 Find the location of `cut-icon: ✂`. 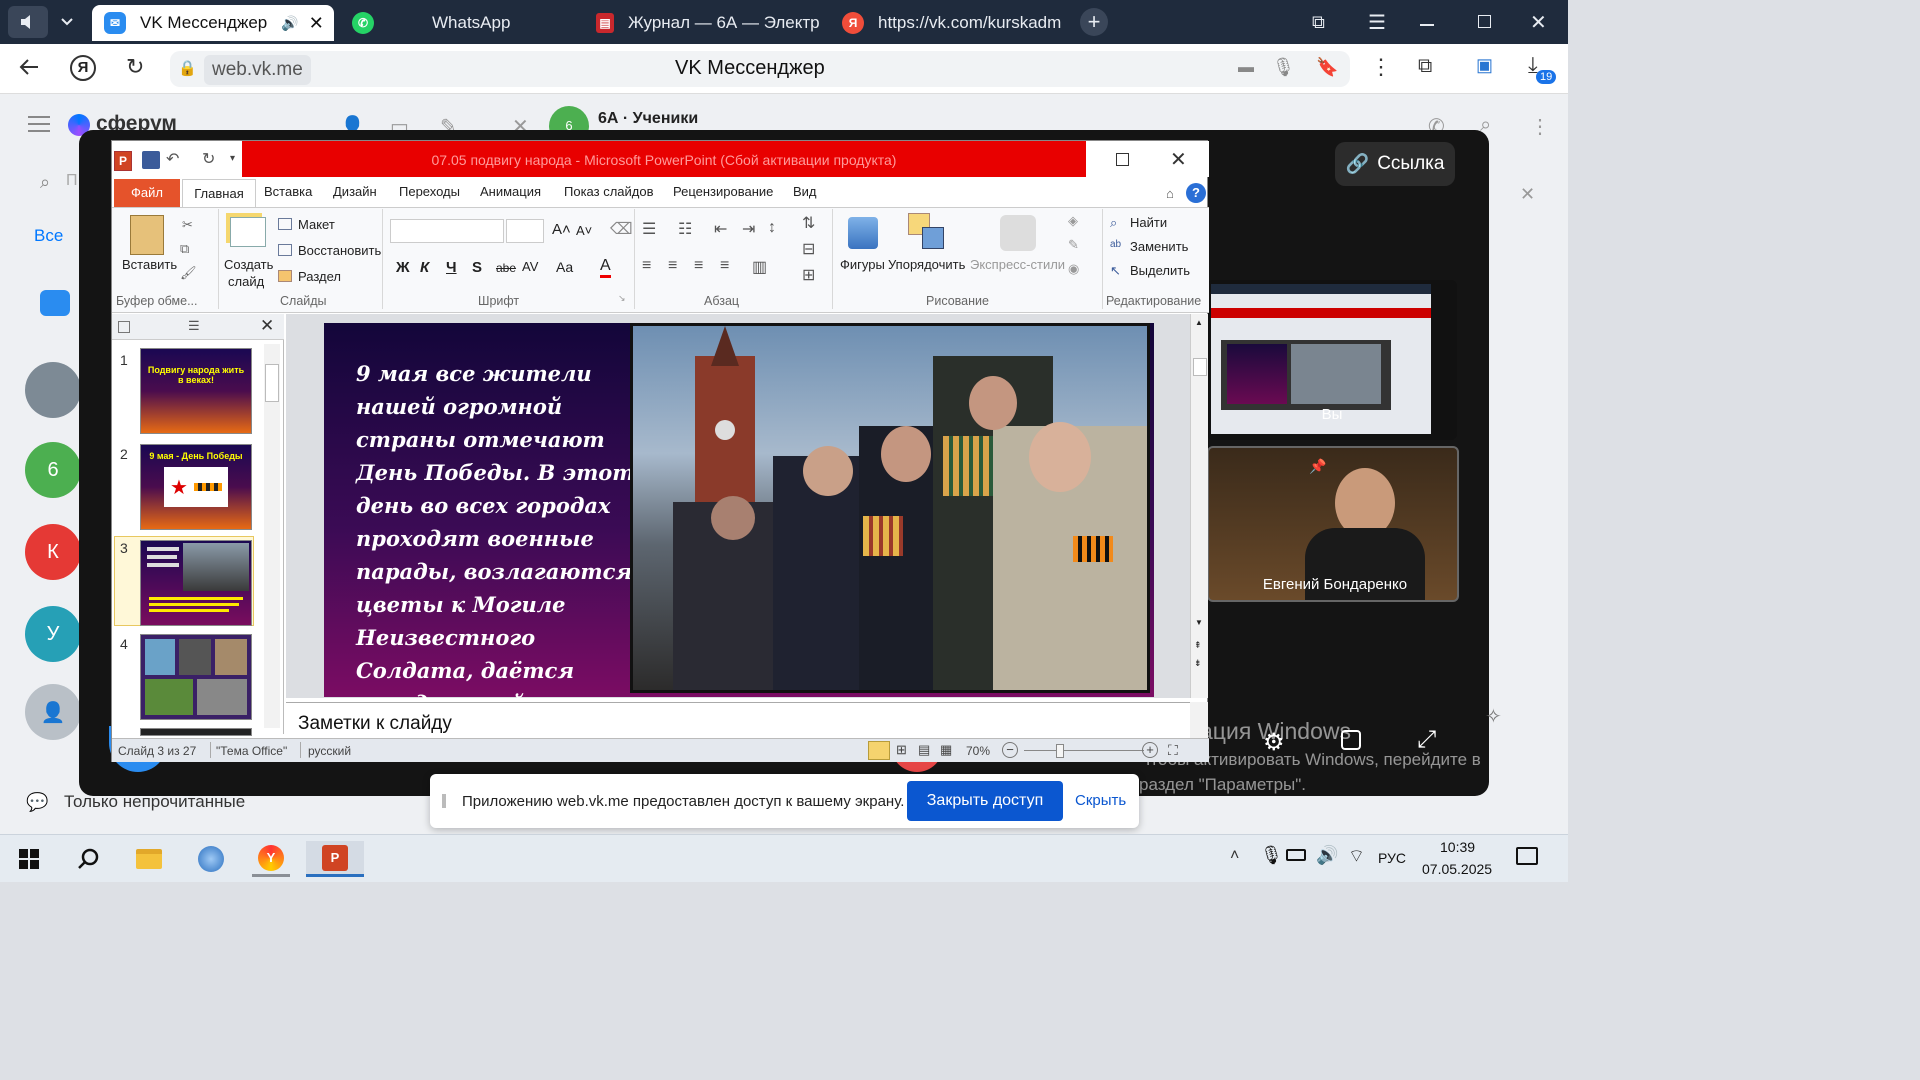

cut-icon: ✂ is located at coordinates (187, 225).